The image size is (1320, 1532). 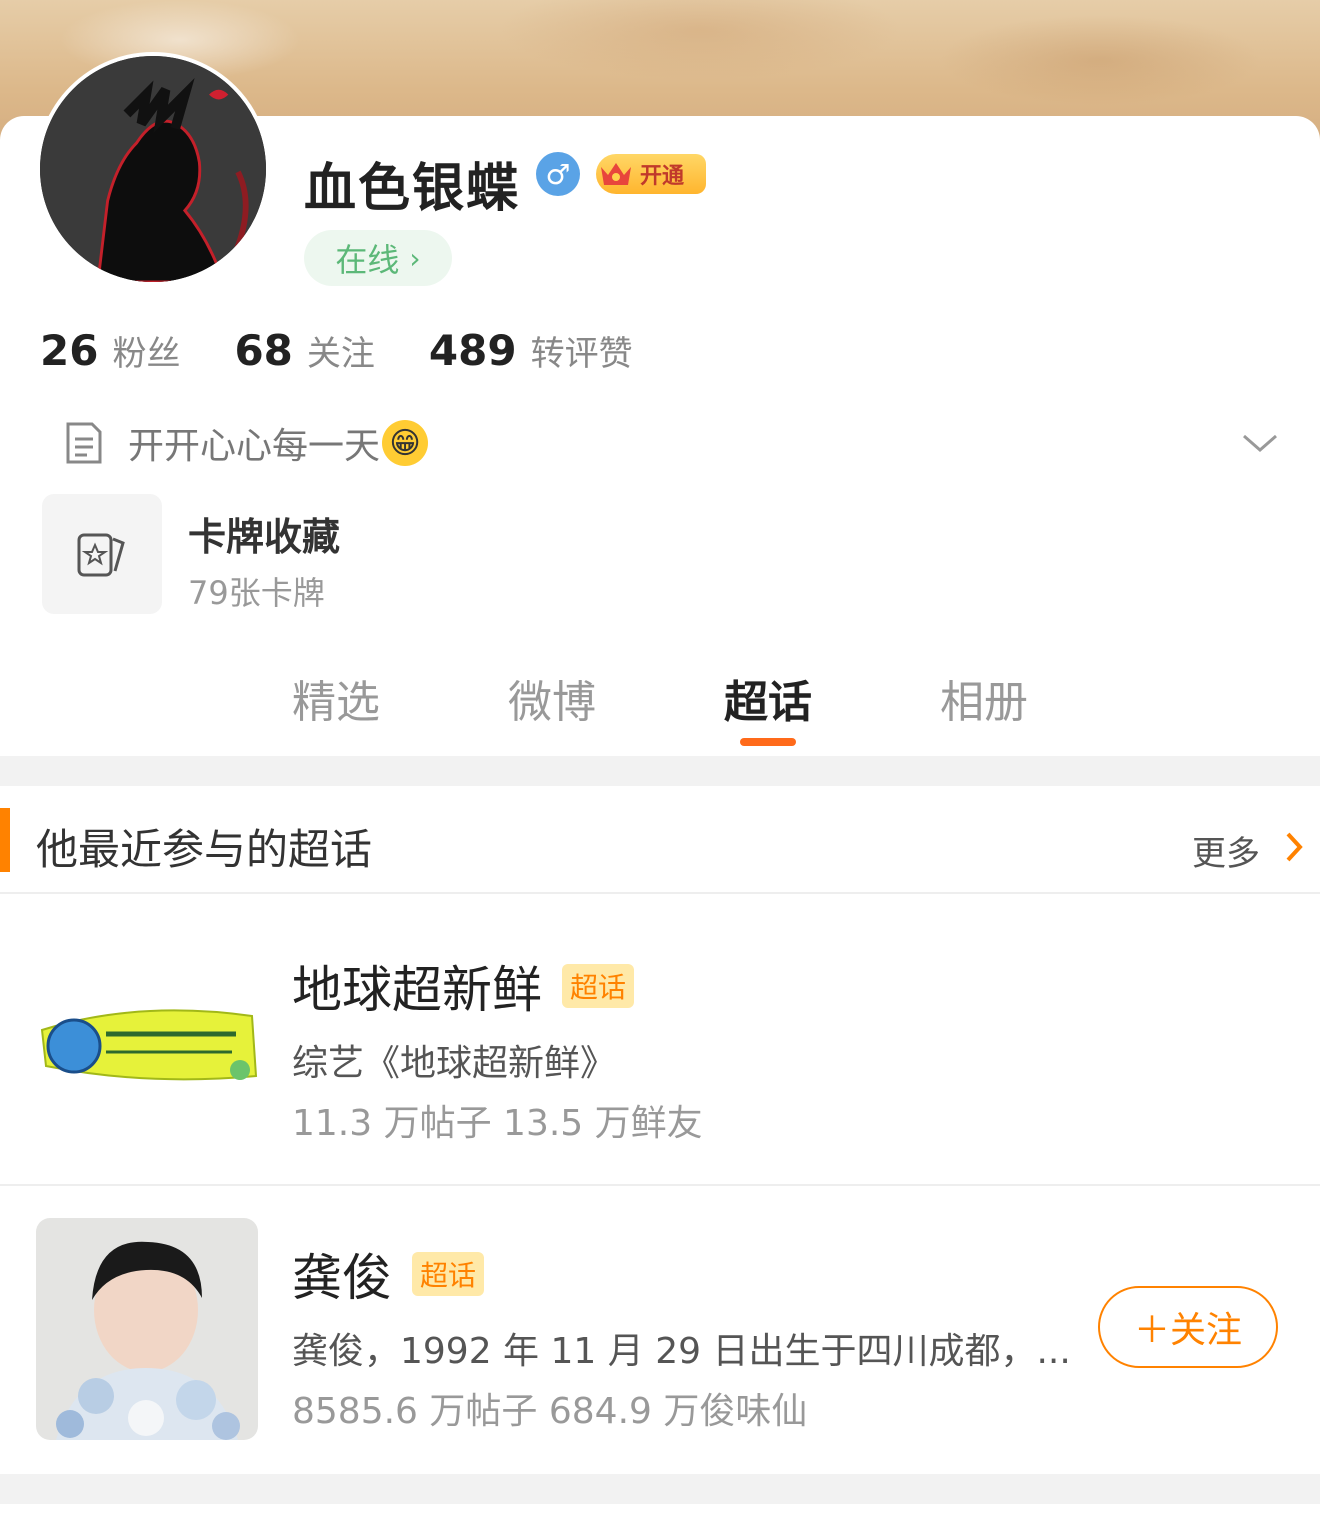 I want to click on topic-stats: 8585.6 万帖子 684.9 万俊味仙, so click(x=550, y=1411).